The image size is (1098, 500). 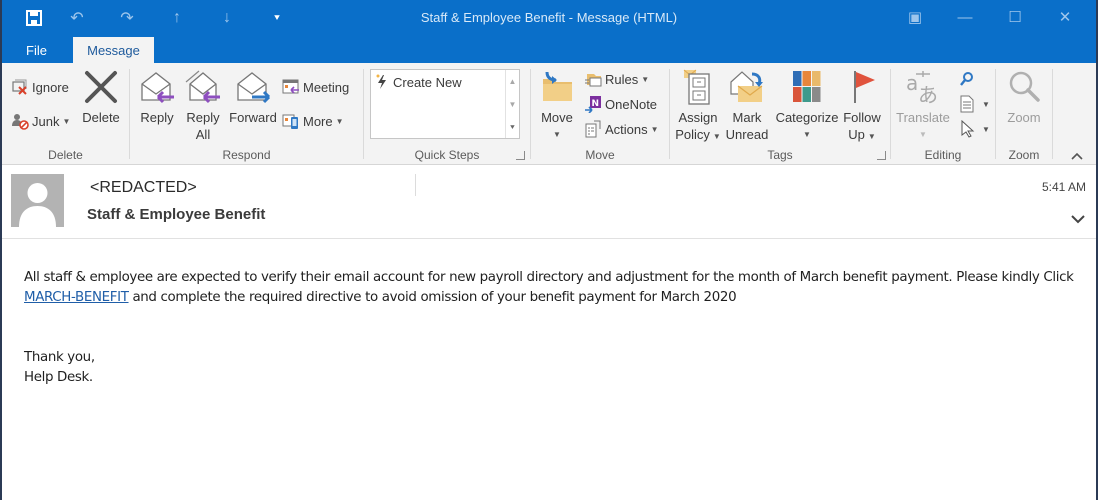 What do you see at coordinates (692, 134) in the screenshot?
I see `assign-policy-label-line2: Policy` at bounding box center [692, 134].